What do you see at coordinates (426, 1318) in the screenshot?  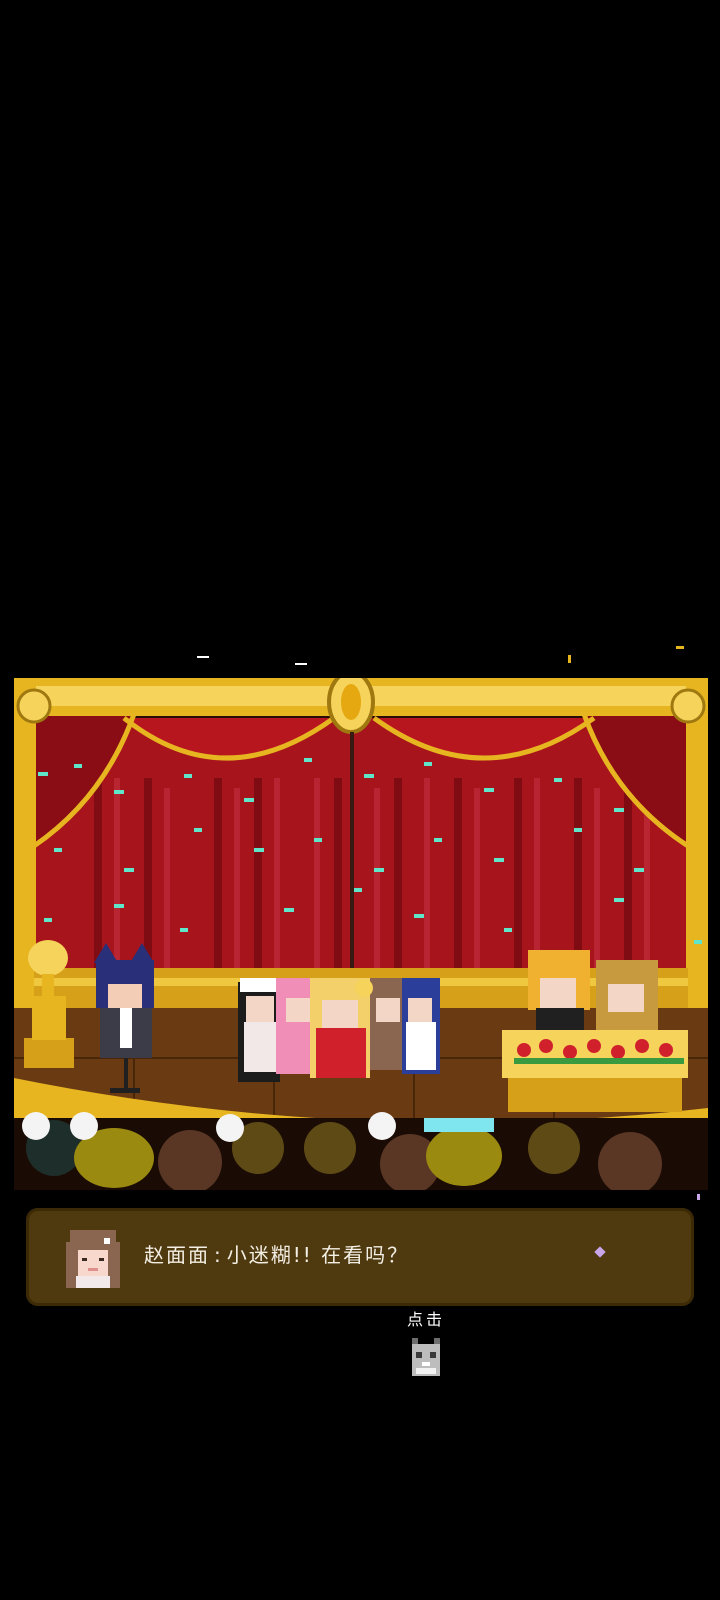 I see `tap-hint-label: 点击` at bounding box center [426, 1318].